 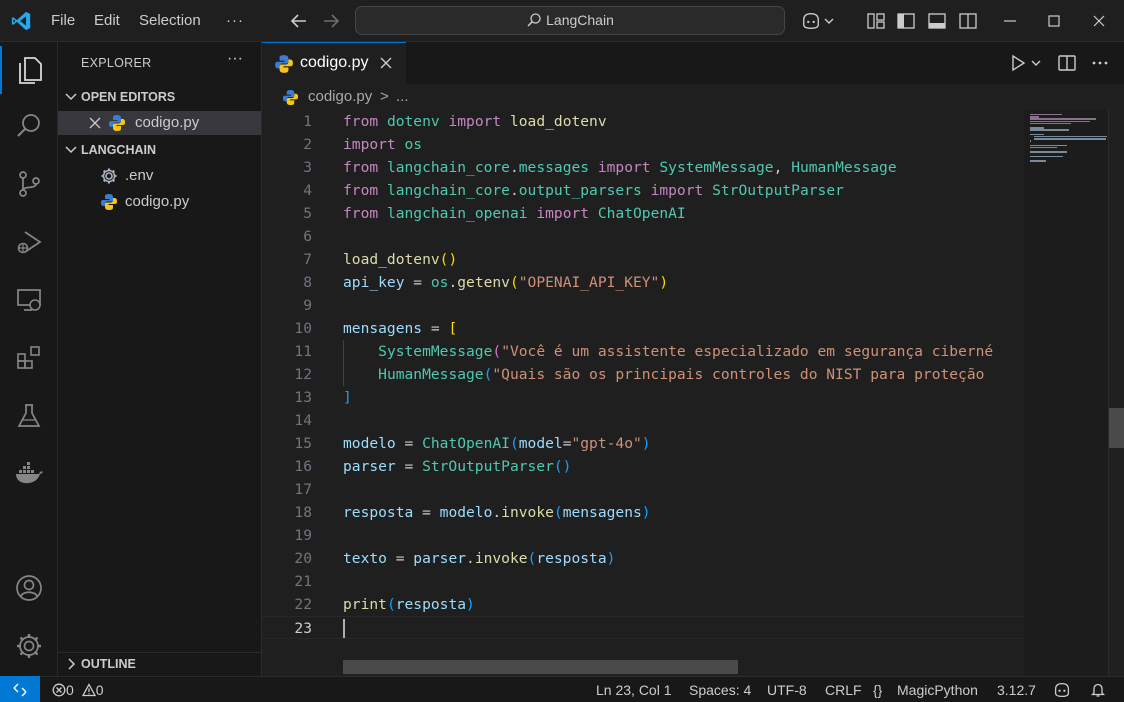 I want to click on python-version: 3.12.7, so click(x=1016, y=689).